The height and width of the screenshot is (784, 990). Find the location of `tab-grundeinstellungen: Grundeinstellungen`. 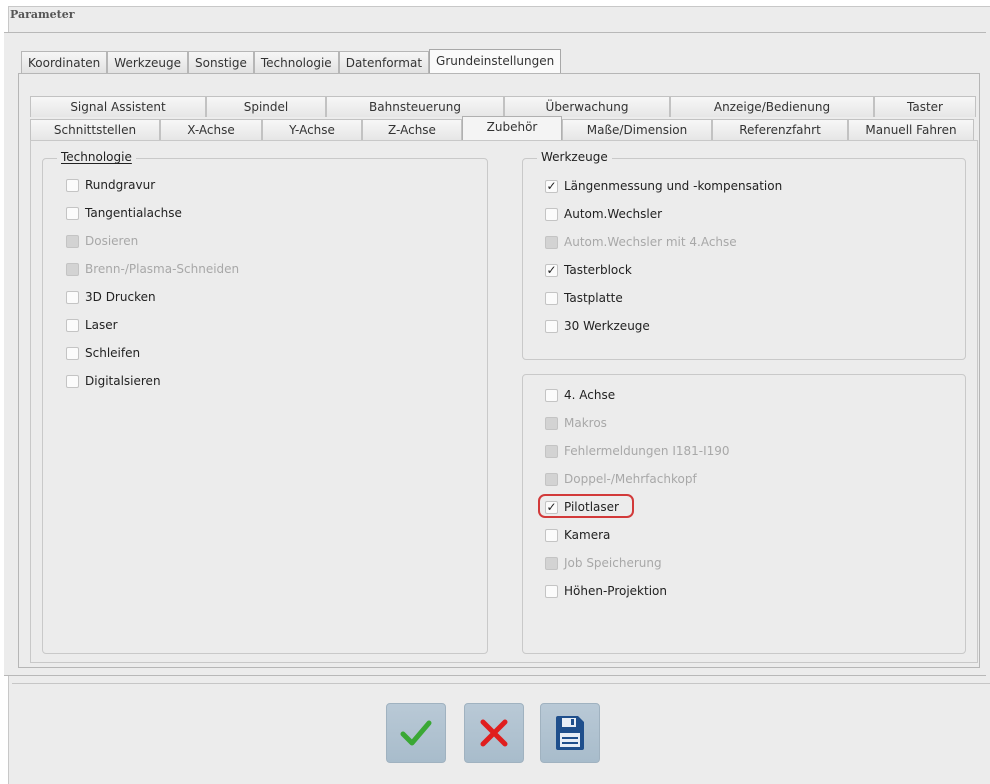

tab-grundeinstellungen: Grundeinstellungen is located at coordinates (495, 61).